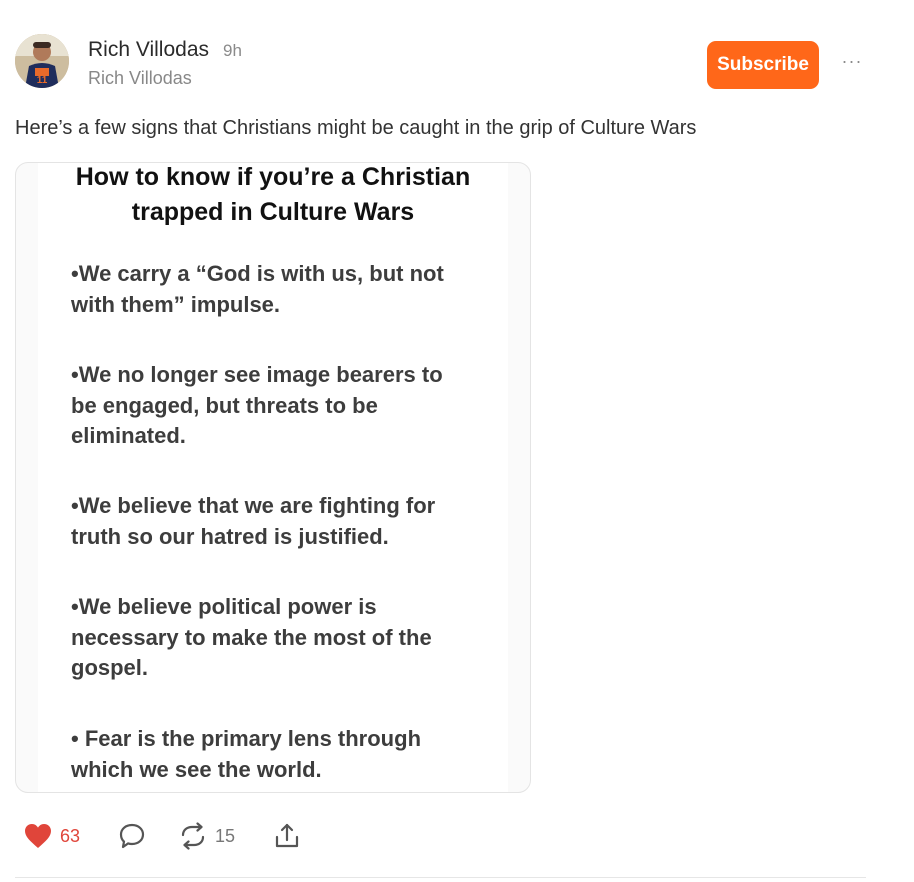  I want to click on bullet-2-line-3: eliminated., so click(128, 435).